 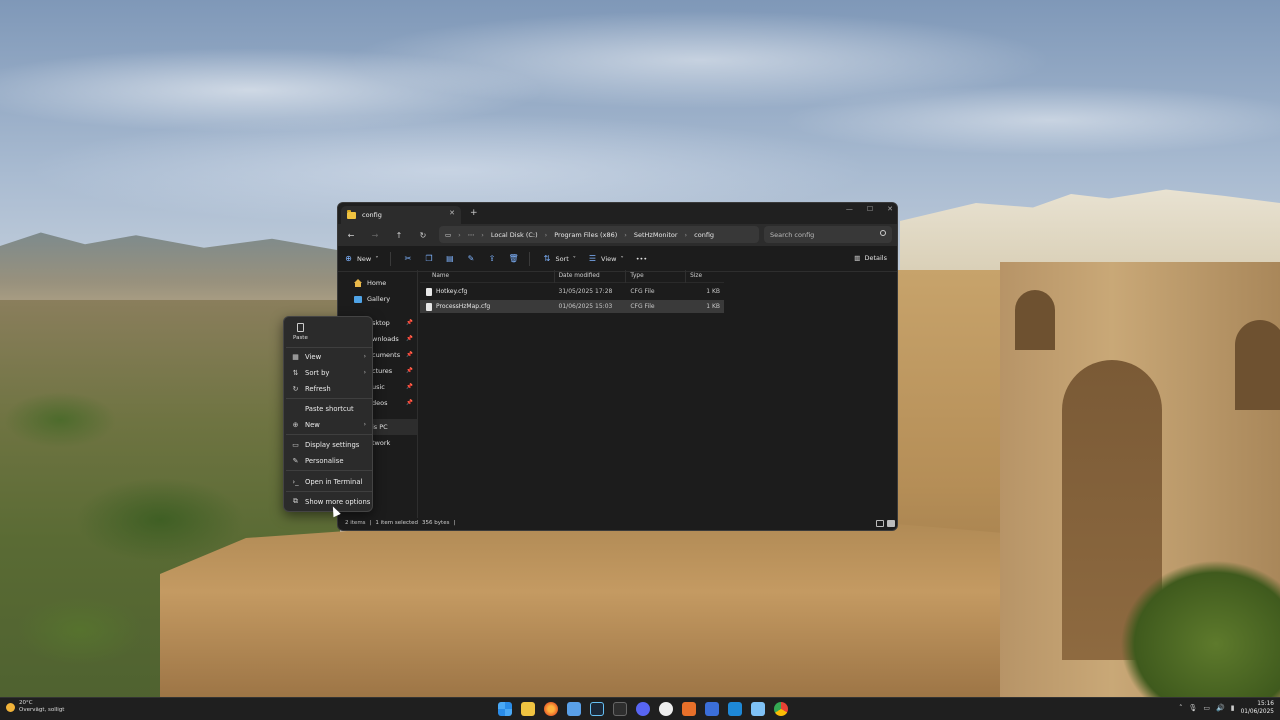 I want to click on tab-close-icon: ✕, so click(x=452, y=213).